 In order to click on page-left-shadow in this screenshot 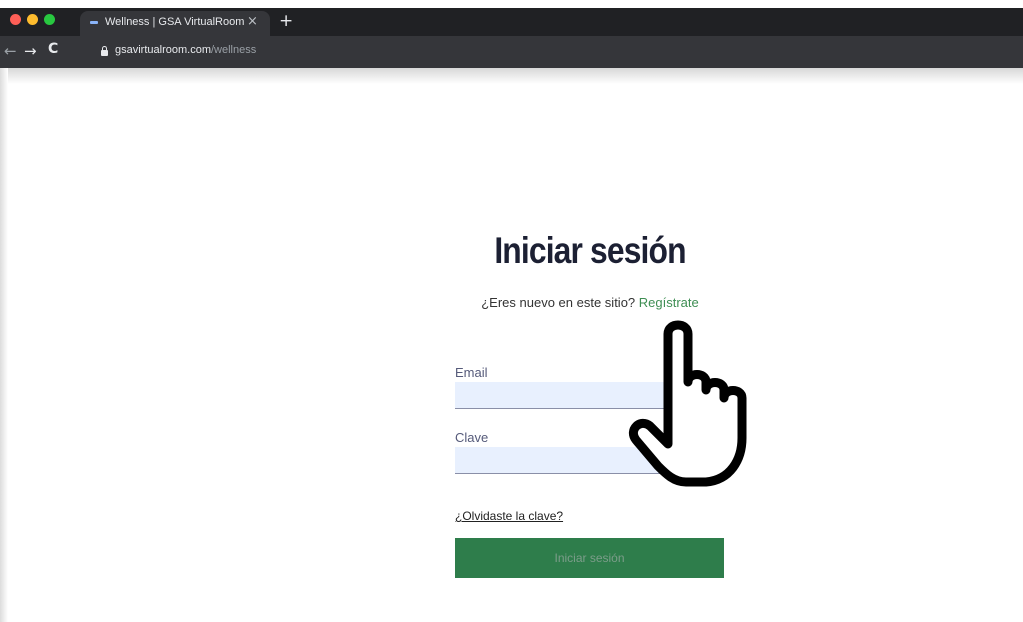, I will do `click(4, 345)`.